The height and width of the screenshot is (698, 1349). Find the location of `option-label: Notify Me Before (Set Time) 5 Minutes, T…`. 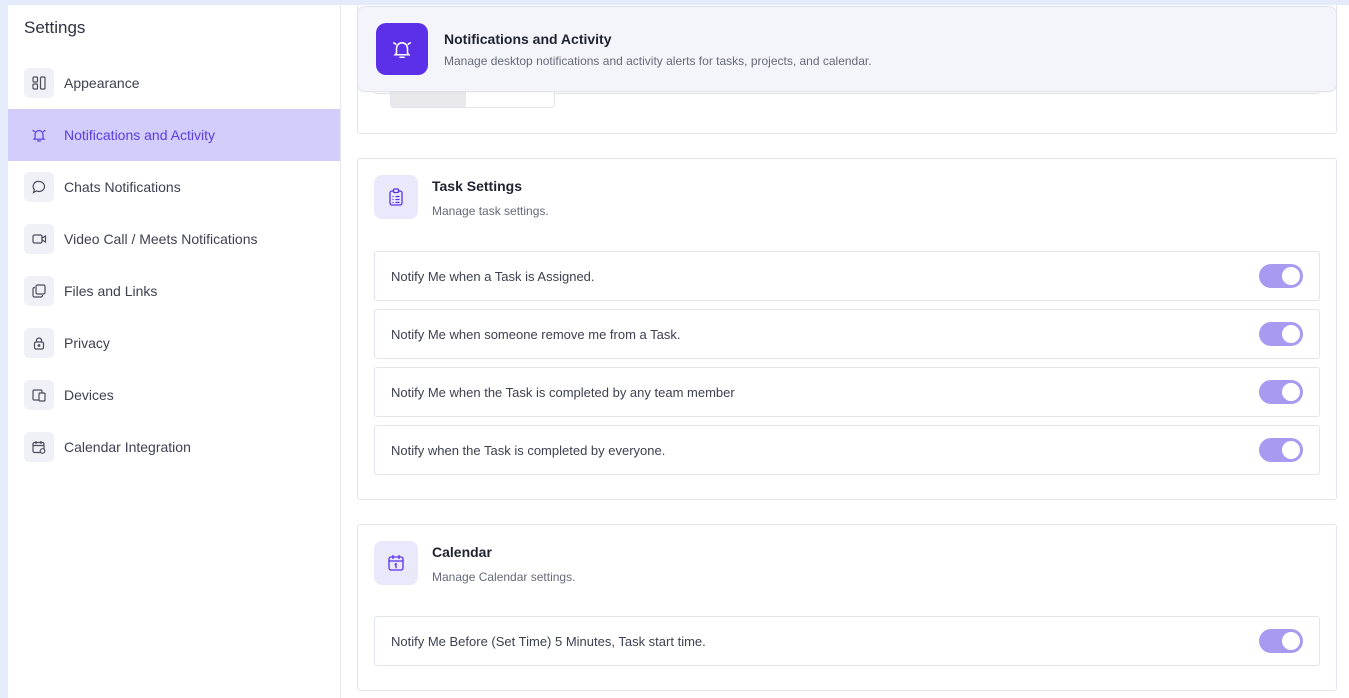

option-label: Notify Me Before (Set Time) 5 Minutes, T… is located at coordinates (548, 641).